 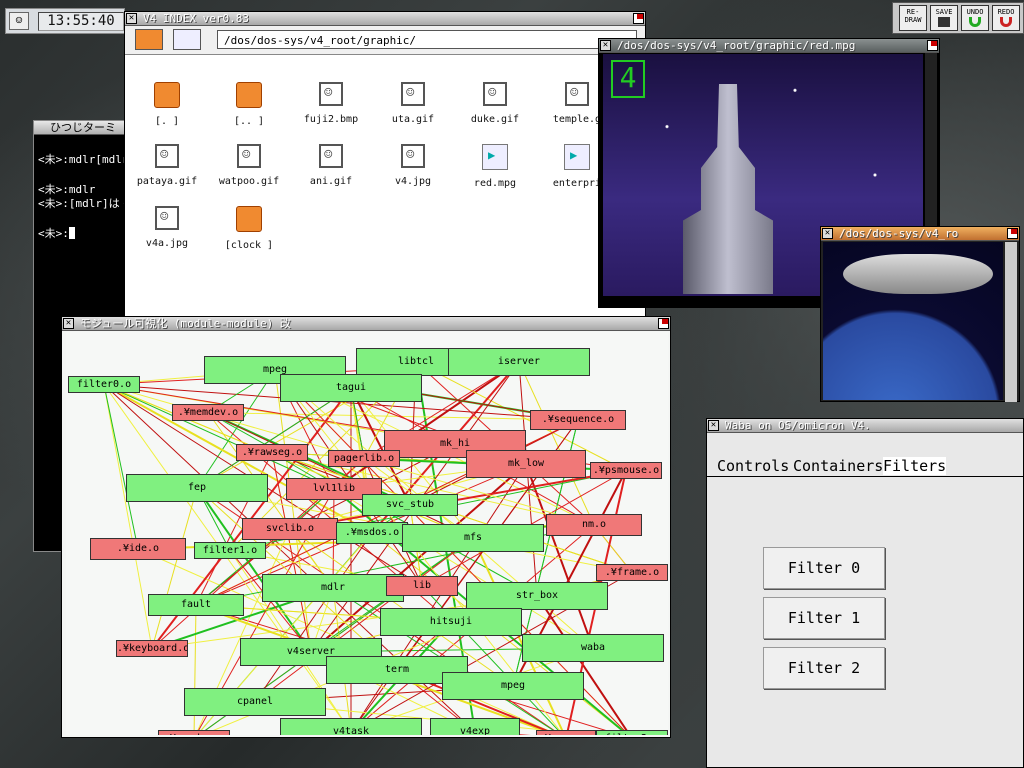 I want to click on module-node: fep, so click(x=197, y=488).